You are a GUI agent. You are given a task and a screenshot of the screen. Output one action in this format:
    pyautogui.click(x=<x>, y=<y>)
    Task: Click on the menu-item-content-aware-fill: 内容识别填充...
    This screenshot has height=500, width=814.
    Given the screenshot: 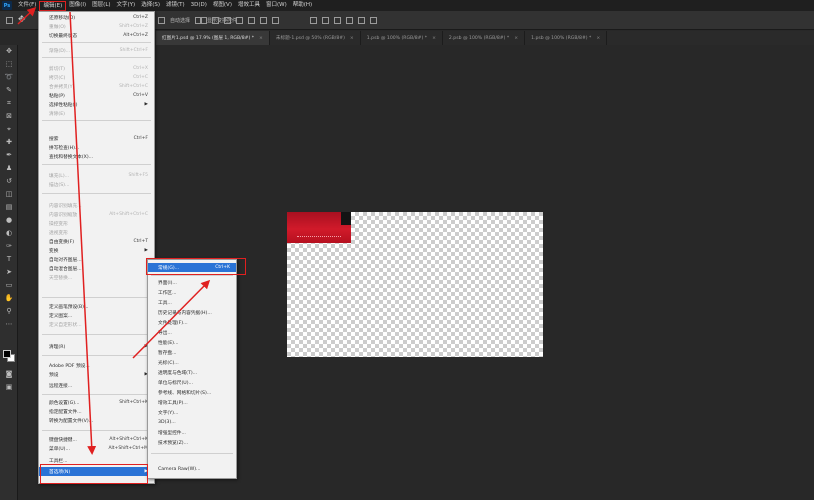 What is the action you would take?
    pyautogui.click(x=96, y=205)
    